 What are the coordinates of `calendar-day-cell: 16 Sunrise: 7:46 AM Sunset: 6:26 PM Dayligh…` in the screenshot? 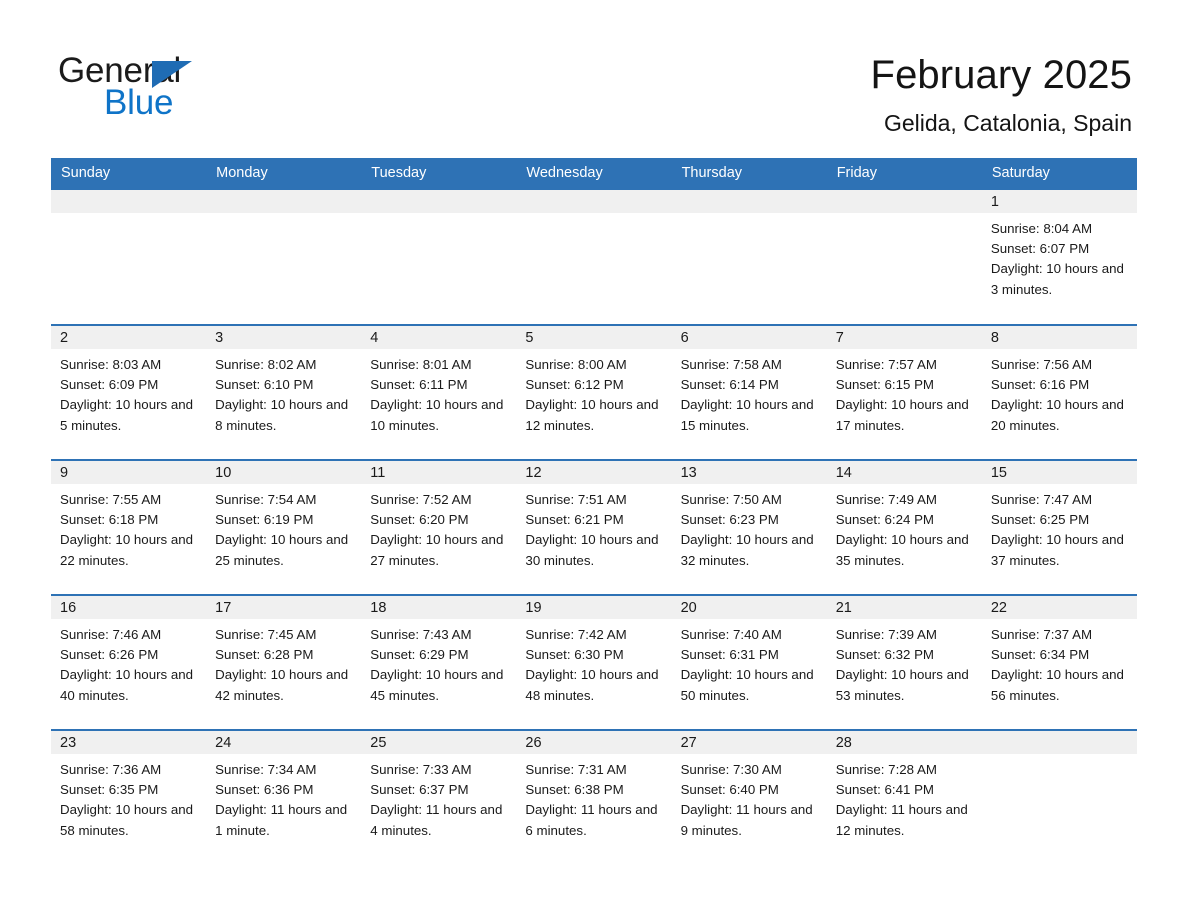 It's located at (129, 662).